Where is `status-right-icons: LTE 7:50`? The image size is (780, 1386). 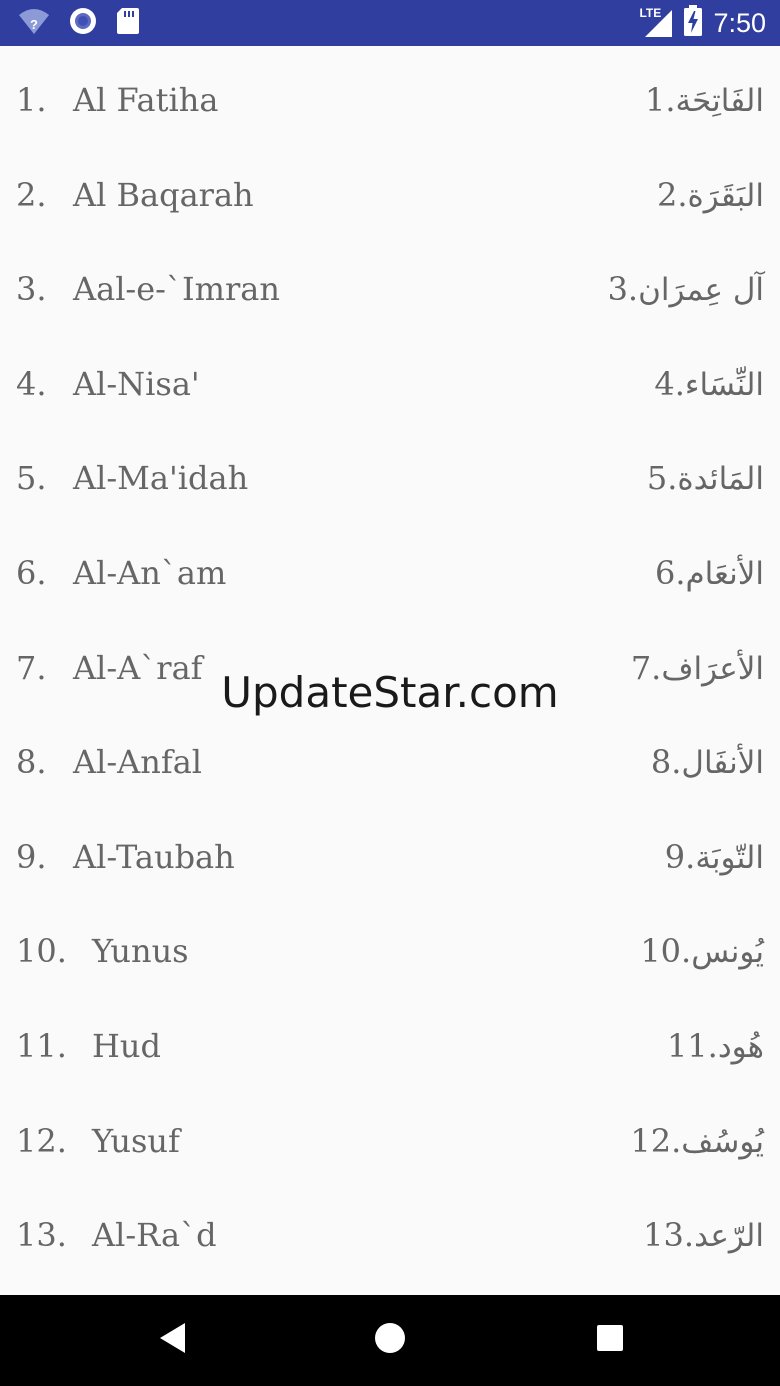
status-right-icons: LTE 7:50 is located at coordinates (702, 23).